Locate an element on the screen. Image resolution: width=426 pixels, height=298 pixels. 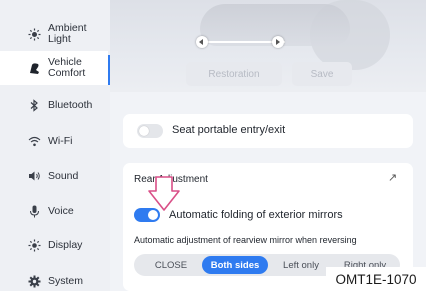
option-both-sides: Both sides is located at coordinates (235, 265).